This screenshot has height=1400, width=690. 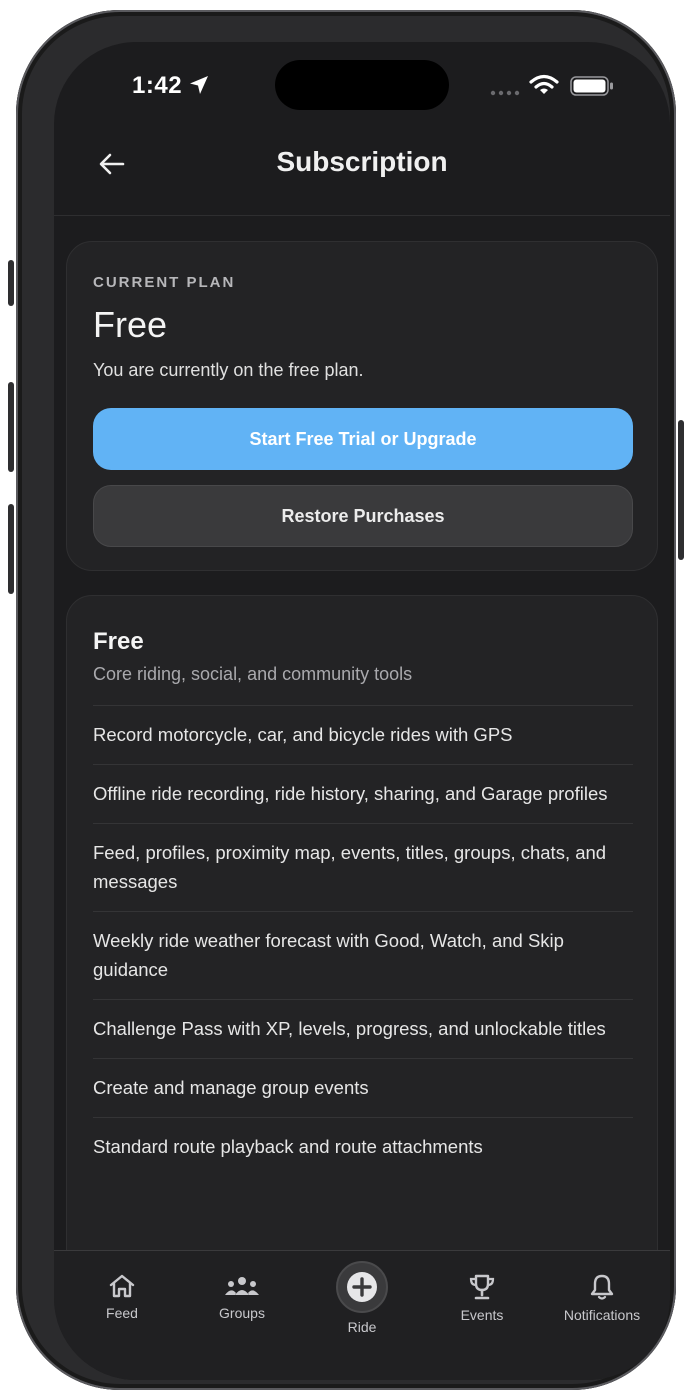 What do you see at coordinates (253, 674) in the screenshot?
I see `tier-subtitle: Core riding, social, and community tools` at bounding box center [253, 674].